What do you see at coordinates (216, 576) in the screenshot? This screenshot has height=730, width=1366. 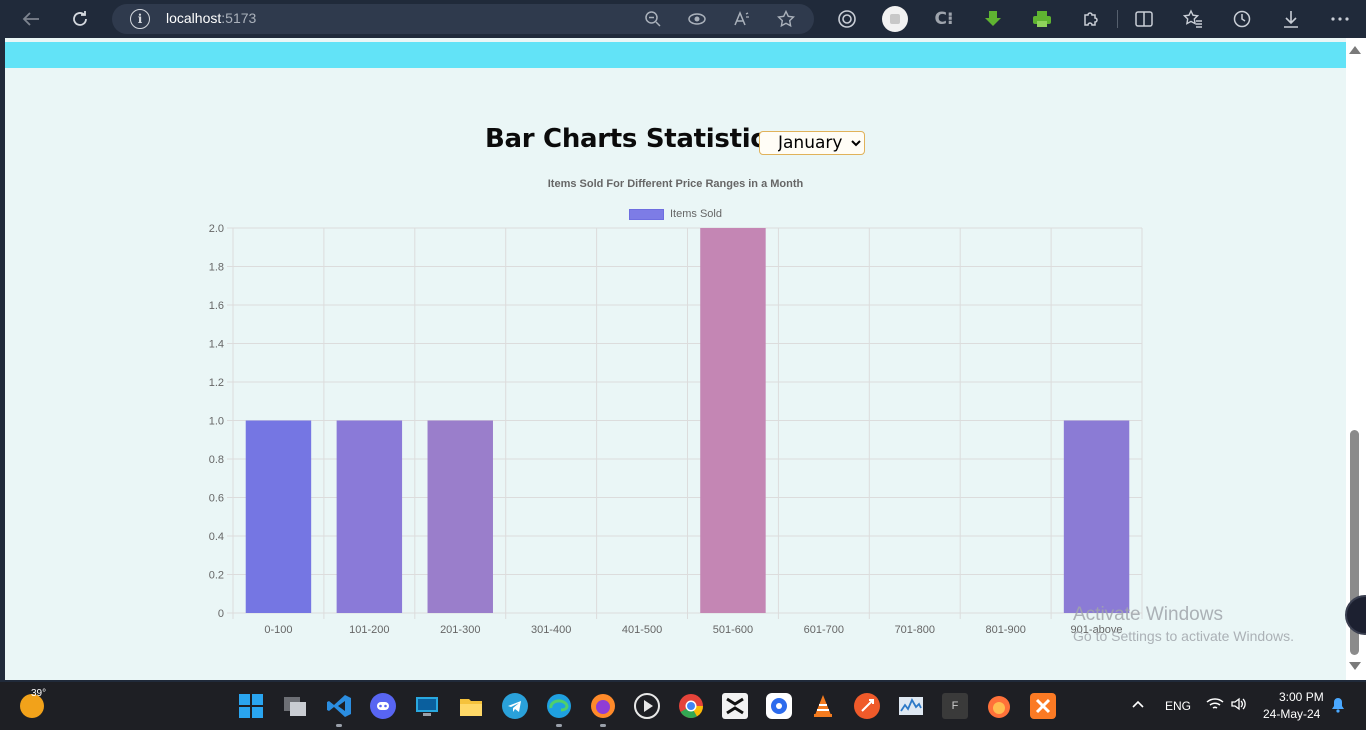 I see `y-tick-label: 0.2` at bounding box center [216, 576].